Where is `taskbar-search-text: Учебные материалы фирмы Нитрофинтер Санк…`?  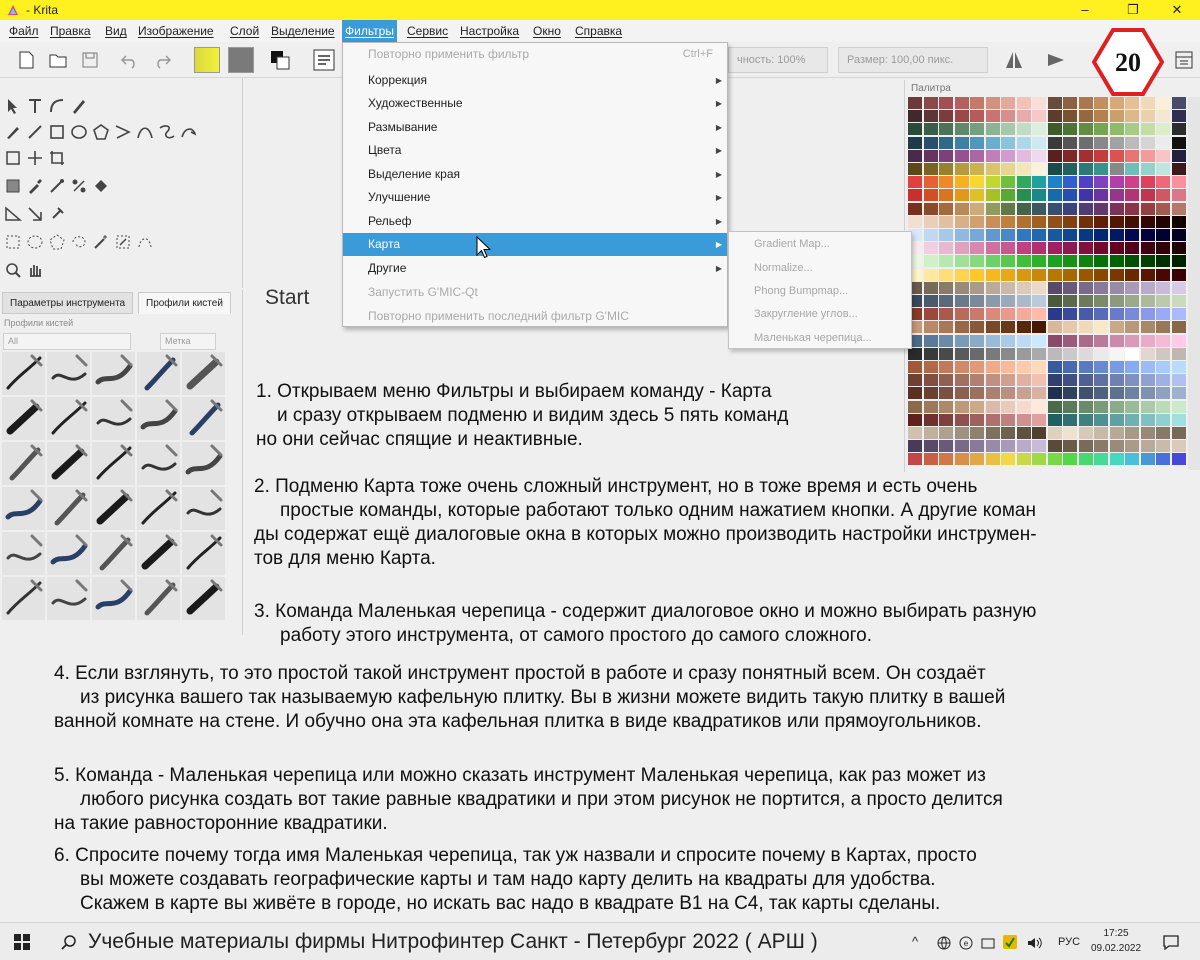 taskbar-search-text: Учебные материалы фирмы Нитрофинтер Санк… is located at coordinates (453, 941).